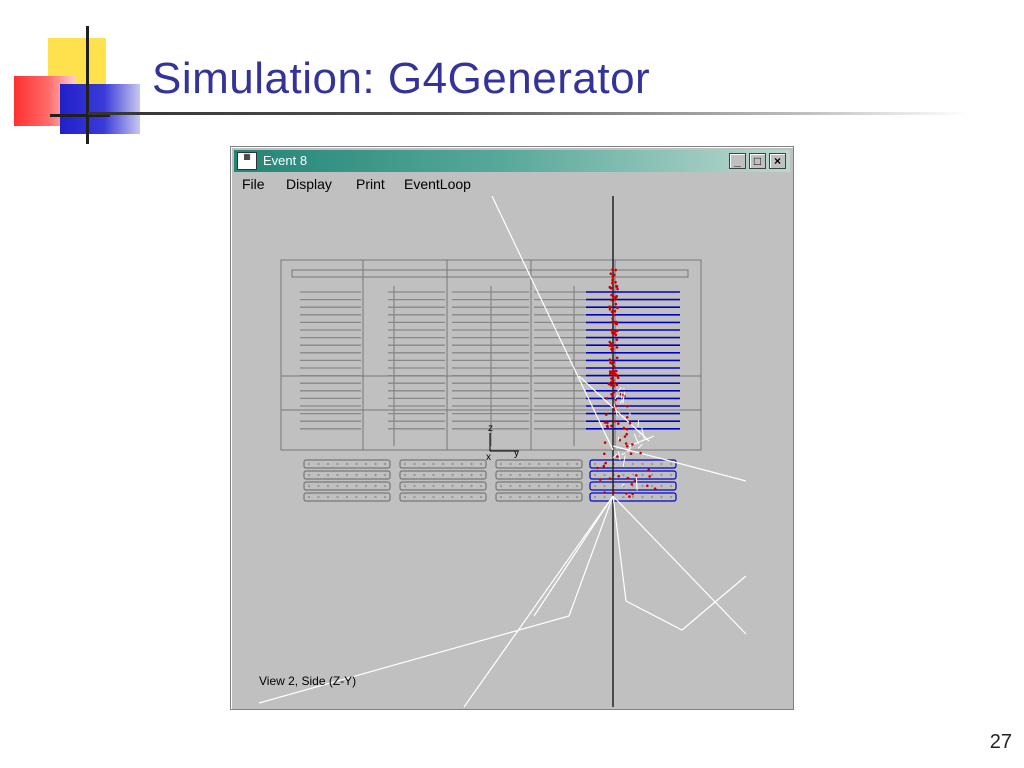  Describe the element at coordinates (512, 161) in the screenshot. I see `window-titlebar: ▦ Event 8 _ □ ×` at that location.